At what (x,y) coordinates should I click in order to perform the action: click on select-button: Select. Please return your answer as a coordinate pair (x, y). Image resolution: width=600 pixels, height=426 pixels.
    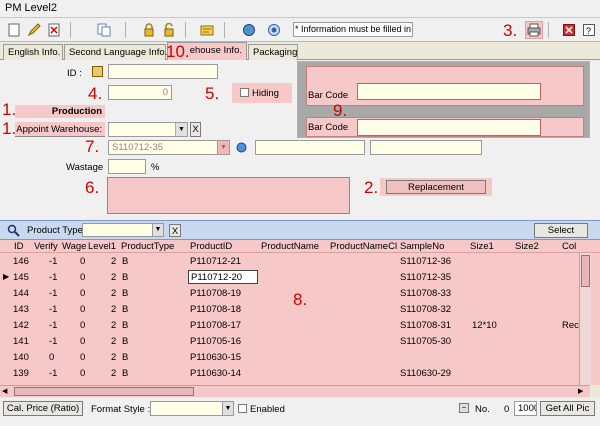
    Looking at the image, I should click on (561, 230).